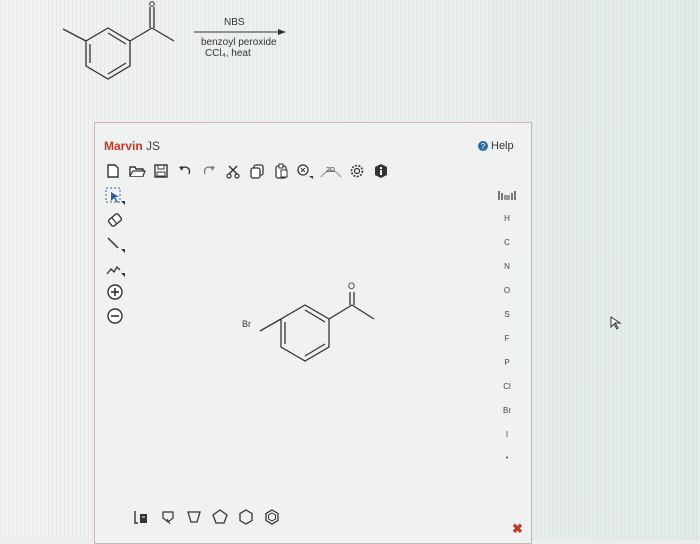 The height and width of the screenshot is (544, 700). What do you see at coordinates (115, 292) in the screenshot?
I see `positive-charge-icon` at bounding box center [115, 292].